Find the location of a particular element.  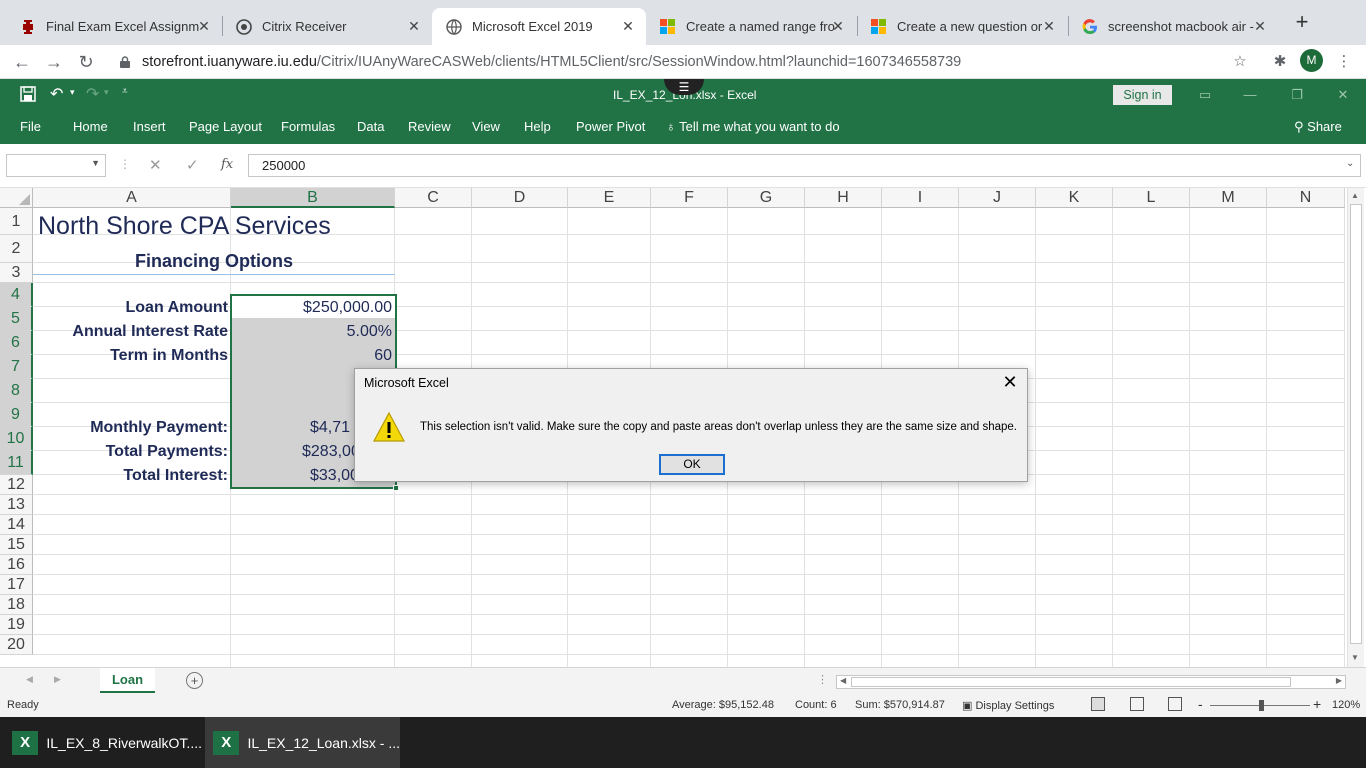

undo-icon: ↶ is located at coordinates (56, 94).